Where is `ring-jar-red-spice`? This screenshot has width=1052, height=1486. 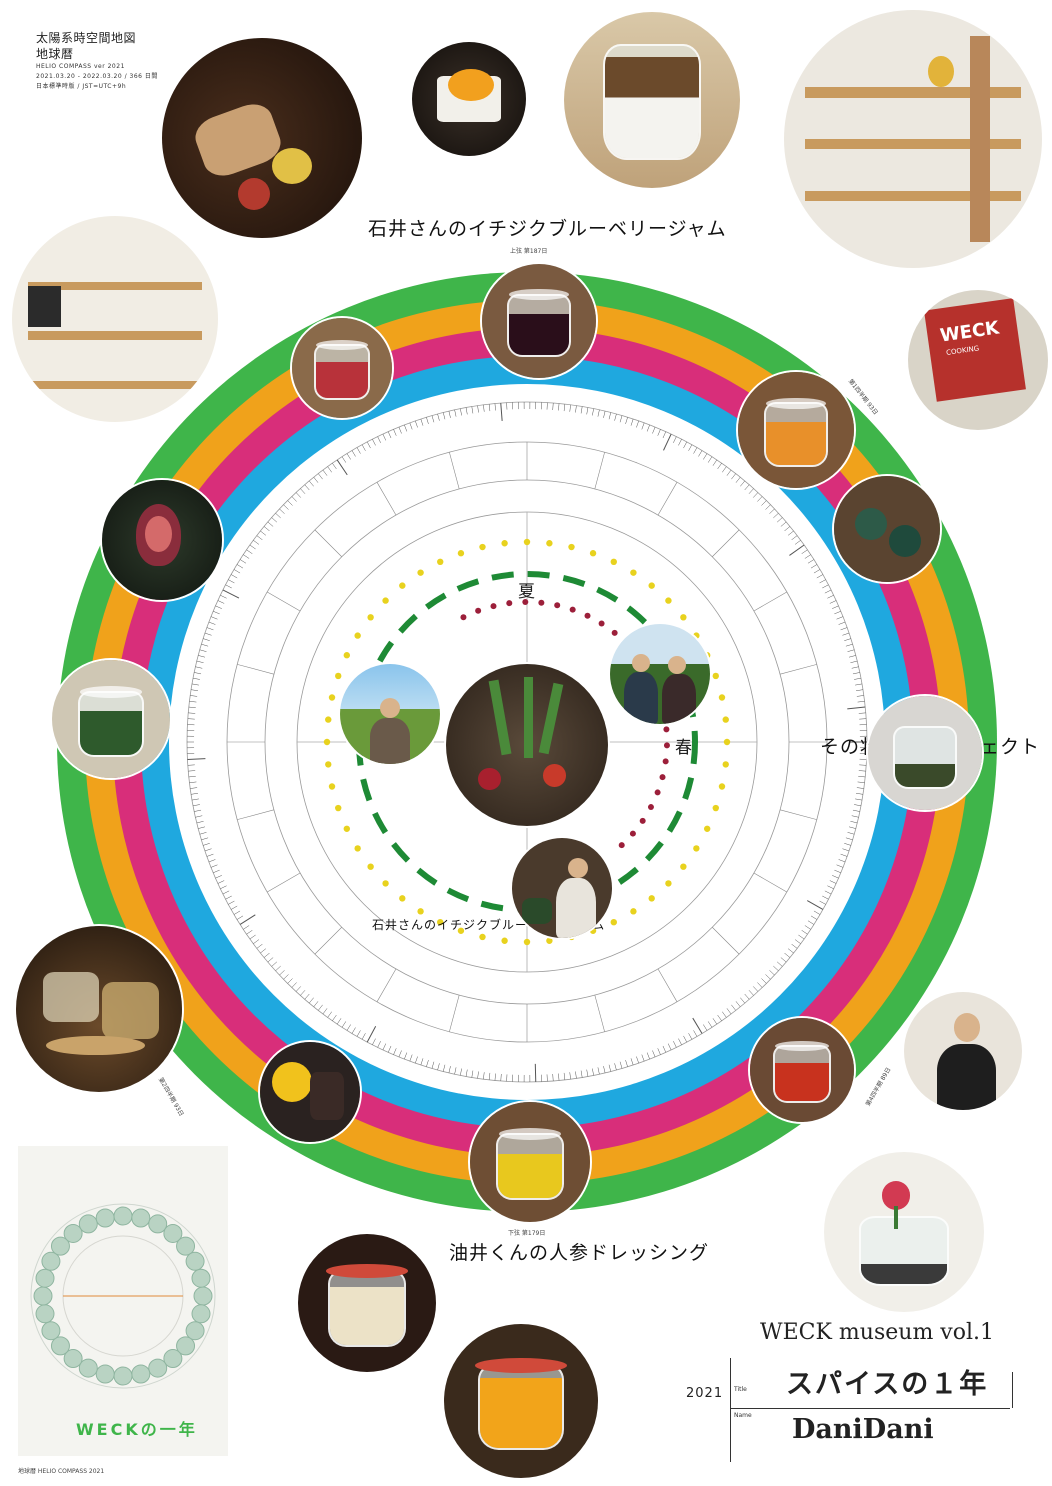 ring-jar-red-spice is located at coordinates (342, 368).